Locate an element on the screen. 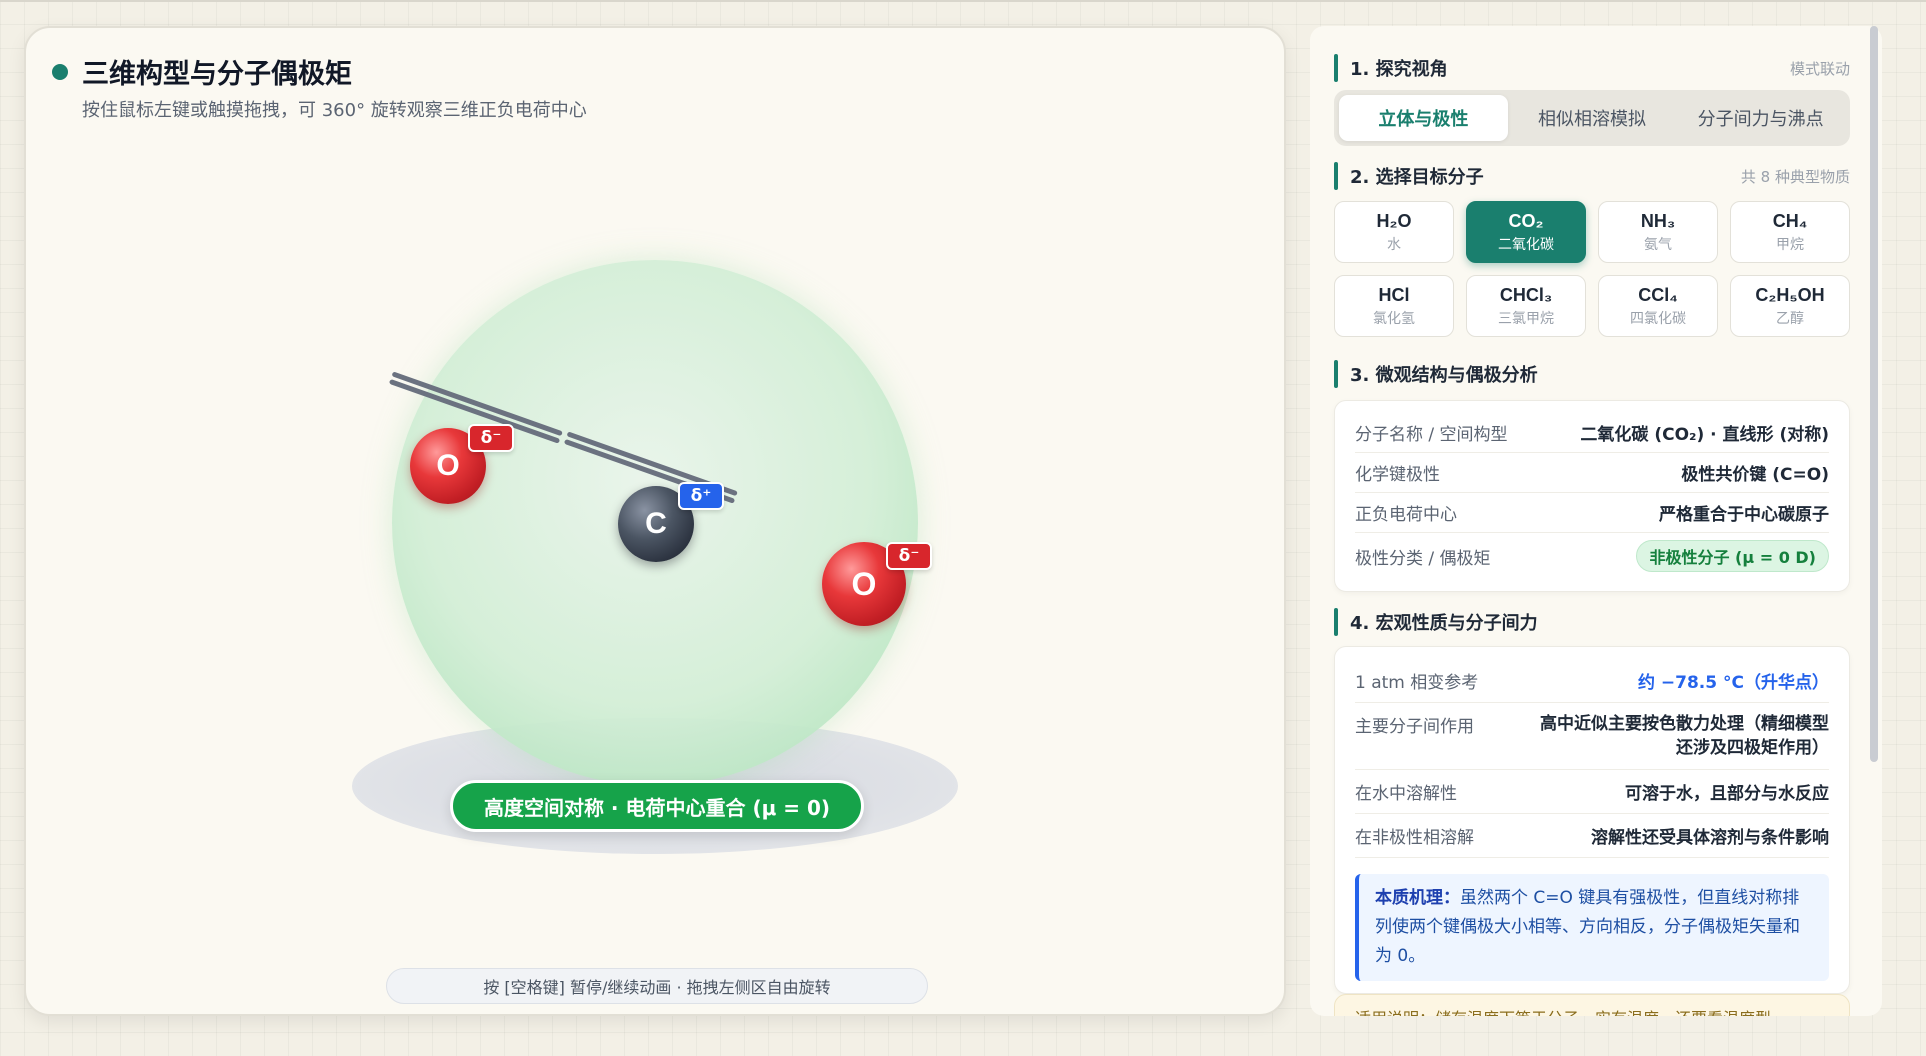 The height and width of the screenshot is (1056, 1926). tab-like-dissolves-like: 相似相溶模拟 is located at coordinates (1592, 118).